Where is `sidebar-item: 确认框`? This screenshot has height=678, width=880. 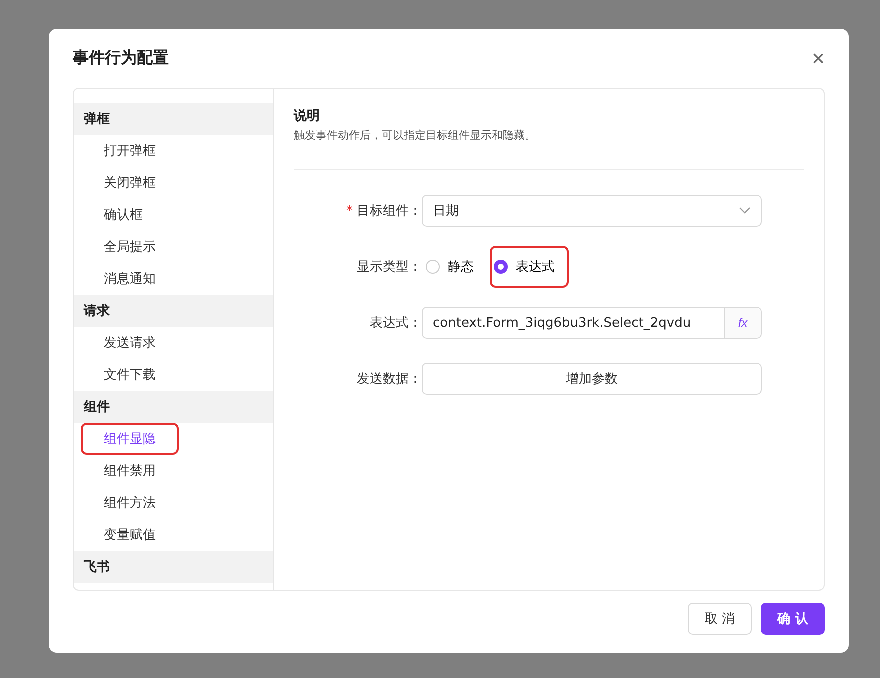 sidebar-item: 确认框 is located at coordinates (123, 215).